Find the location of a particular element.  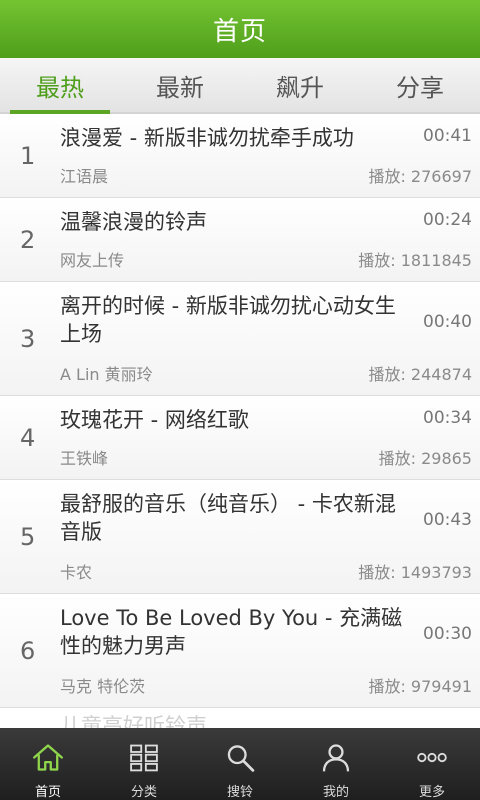

song-duration: 00:40 is located at coordinates (447, 322).